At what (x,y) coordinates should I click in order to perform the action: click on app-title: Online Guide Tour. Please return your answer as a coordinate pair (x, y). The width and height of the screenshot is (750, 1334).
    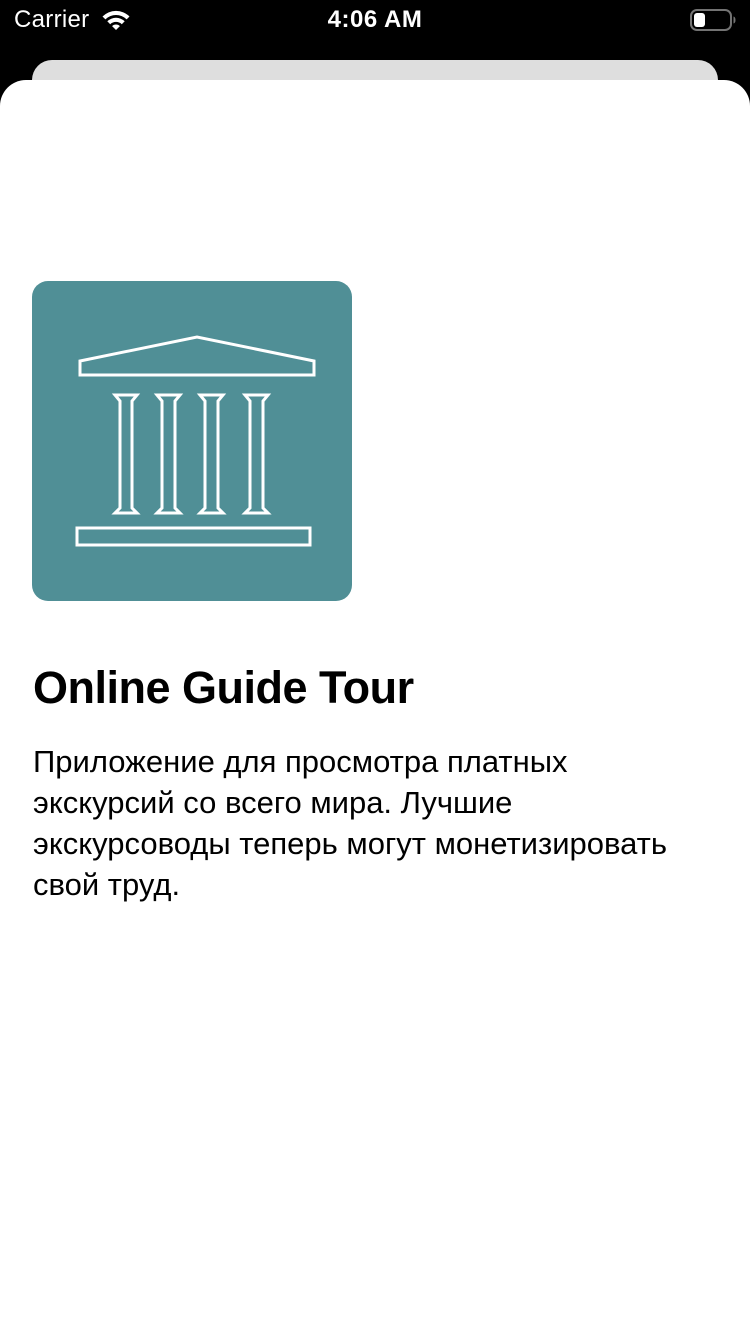
    Looking at the image, I should click on (223, 687).